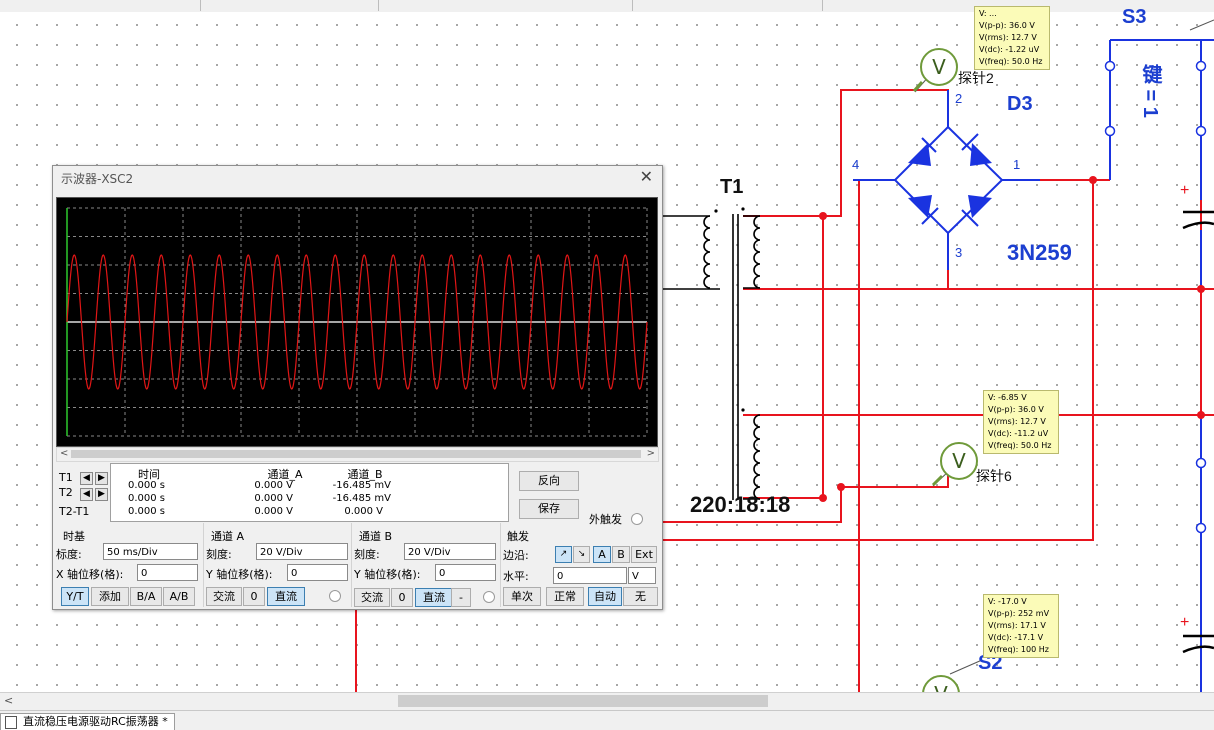  What do you see at coordinates (465, 572) in the screenshot?
I see `channel-b-ypos-field: 0` at bounding box center [465, 572].